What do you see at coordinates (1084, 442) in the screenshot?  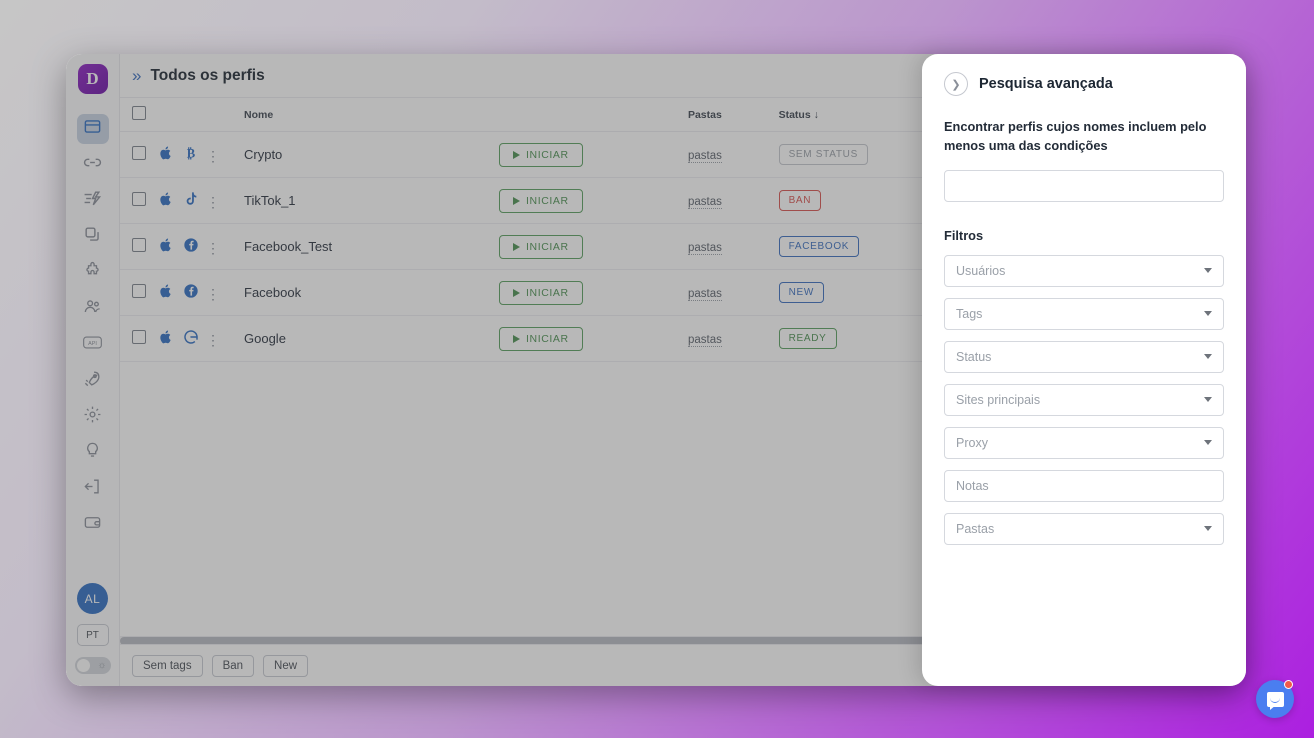 I see `filter-proxy: Proxy` at bounding box center [1084, 442].